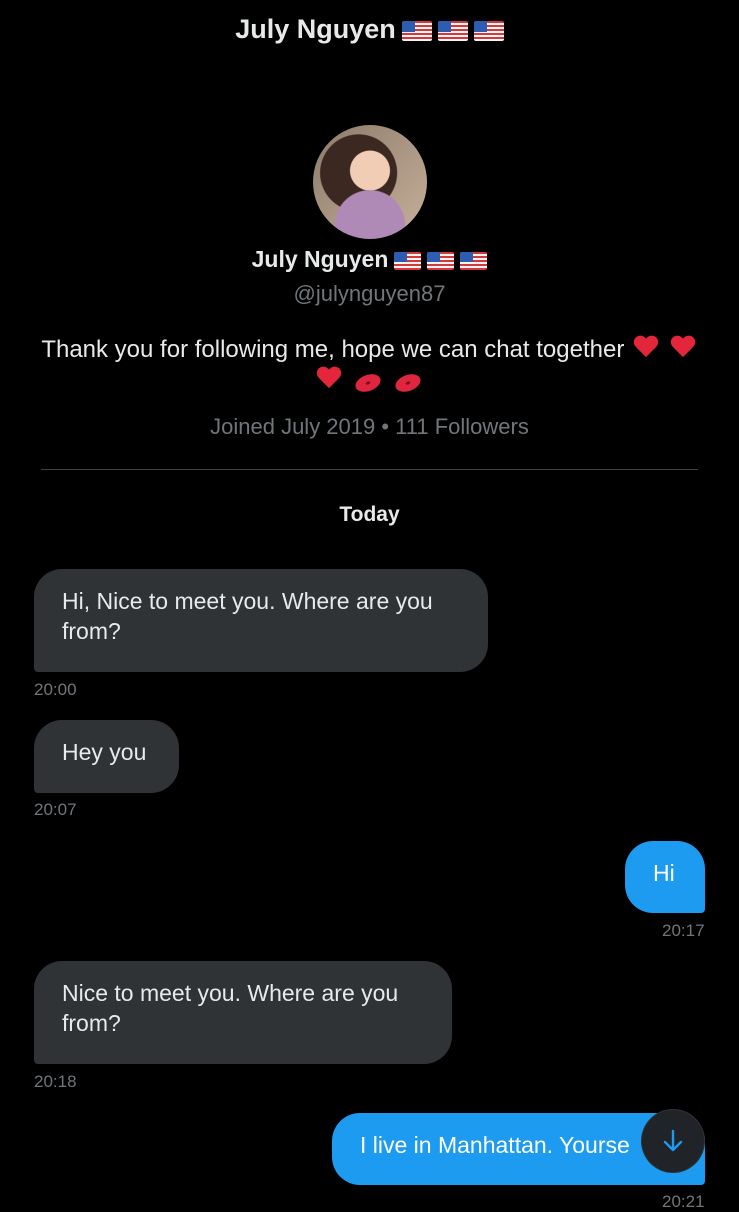 The width and height of the screenshot is (739, 1212). Describe the element at coordinates (369, 514) in the screenshot. I see `day-separator: Today` at that location.